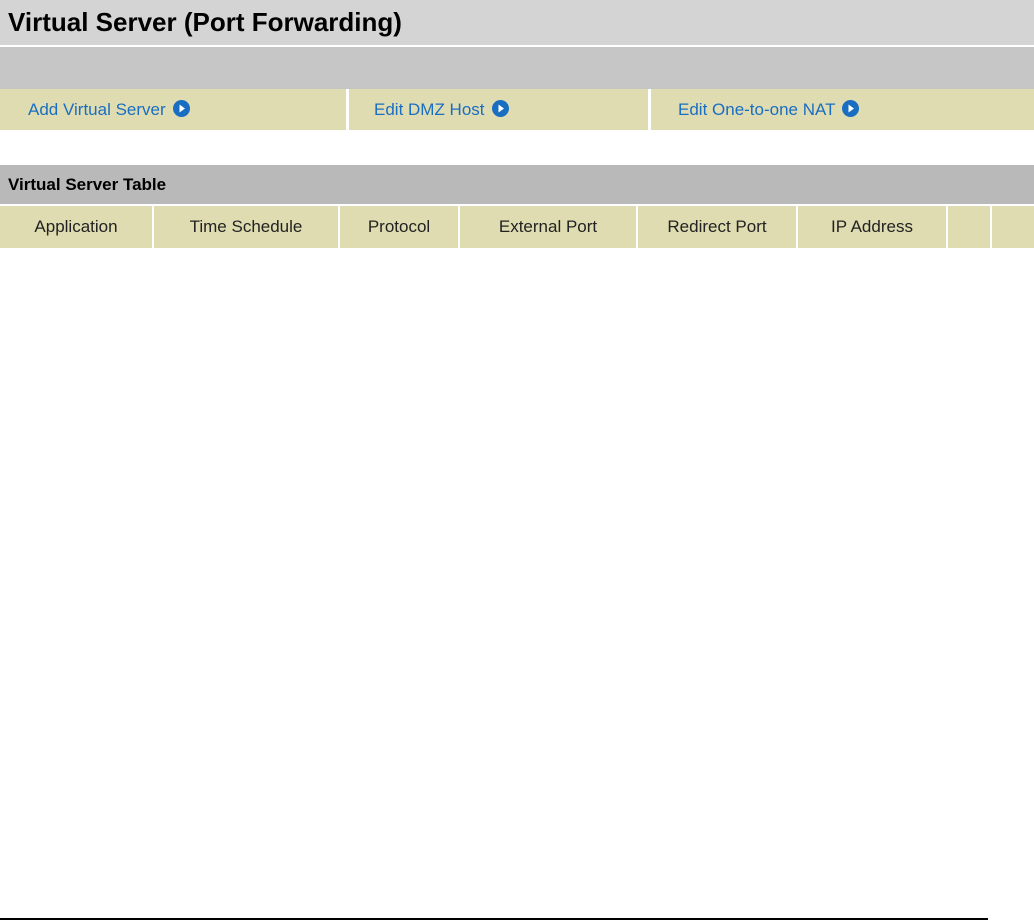 The image size is (1034, 922). Describe the element at coordinates (400, 227) in the screenshot. I see `column-header-protocol: Protocol` at that location.